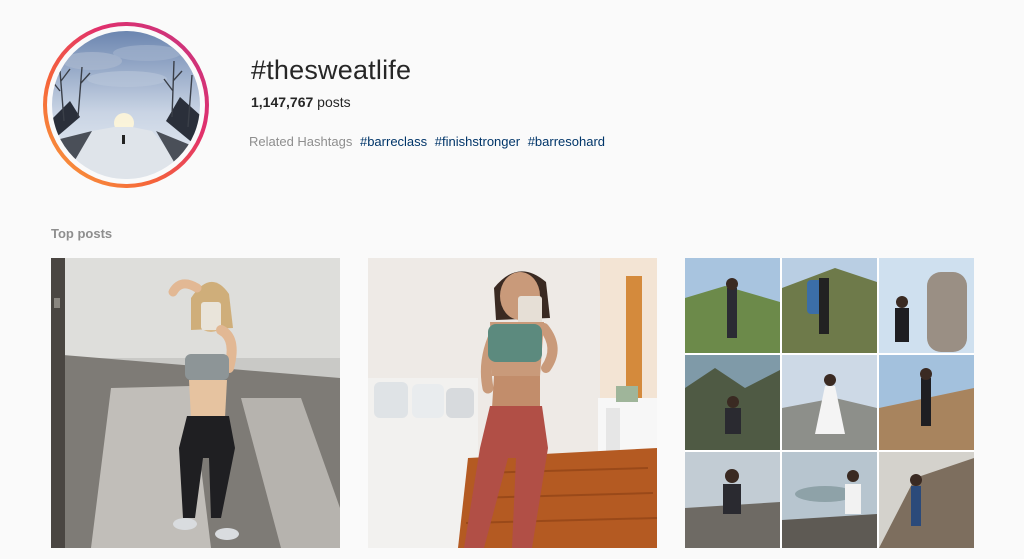 The width and height of the screenshot is (1024, 559). I want to click on hashtag-avatar-ring, so click(126, 105).